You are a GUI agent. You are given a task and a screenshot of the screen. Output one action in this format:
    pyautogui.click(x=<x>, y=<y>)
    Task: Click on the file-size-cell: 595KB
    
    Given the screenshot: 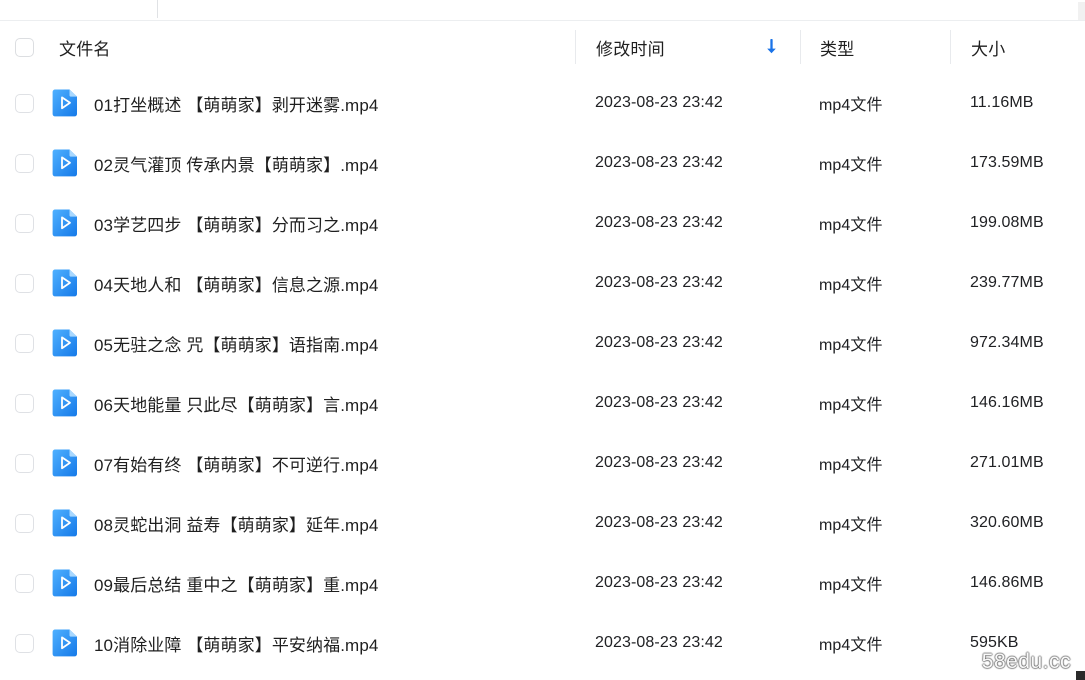 What is the action you would take?
    pyautogui.click(x=1017, y=643)
    